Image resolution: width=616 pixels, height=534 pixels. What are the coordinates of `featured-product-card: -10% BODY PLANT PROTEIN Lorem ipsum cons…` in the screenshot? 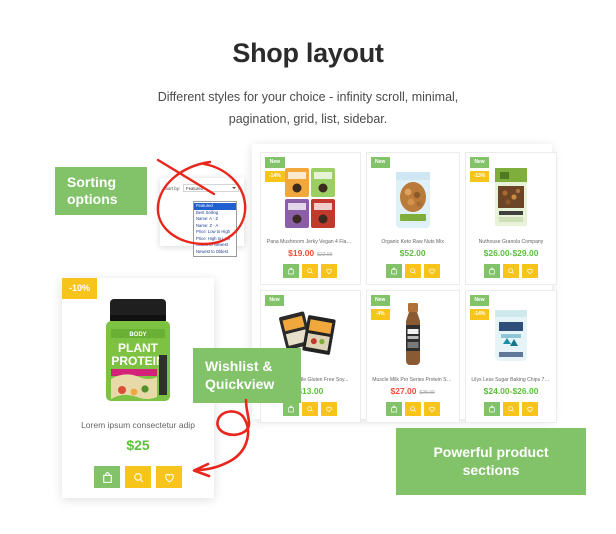 It's located at (138, 388).